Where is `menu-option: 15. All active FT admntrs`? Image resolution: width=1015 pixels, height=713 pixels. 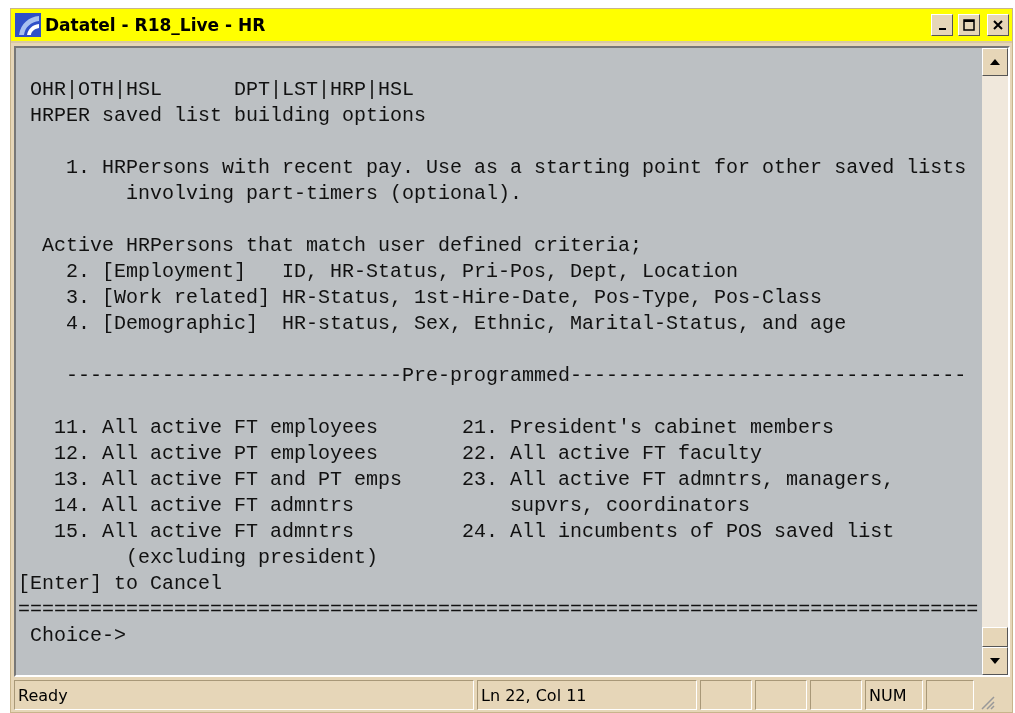
menu-option: 15. All active FT admntrs is located at coordinates (258, 532).